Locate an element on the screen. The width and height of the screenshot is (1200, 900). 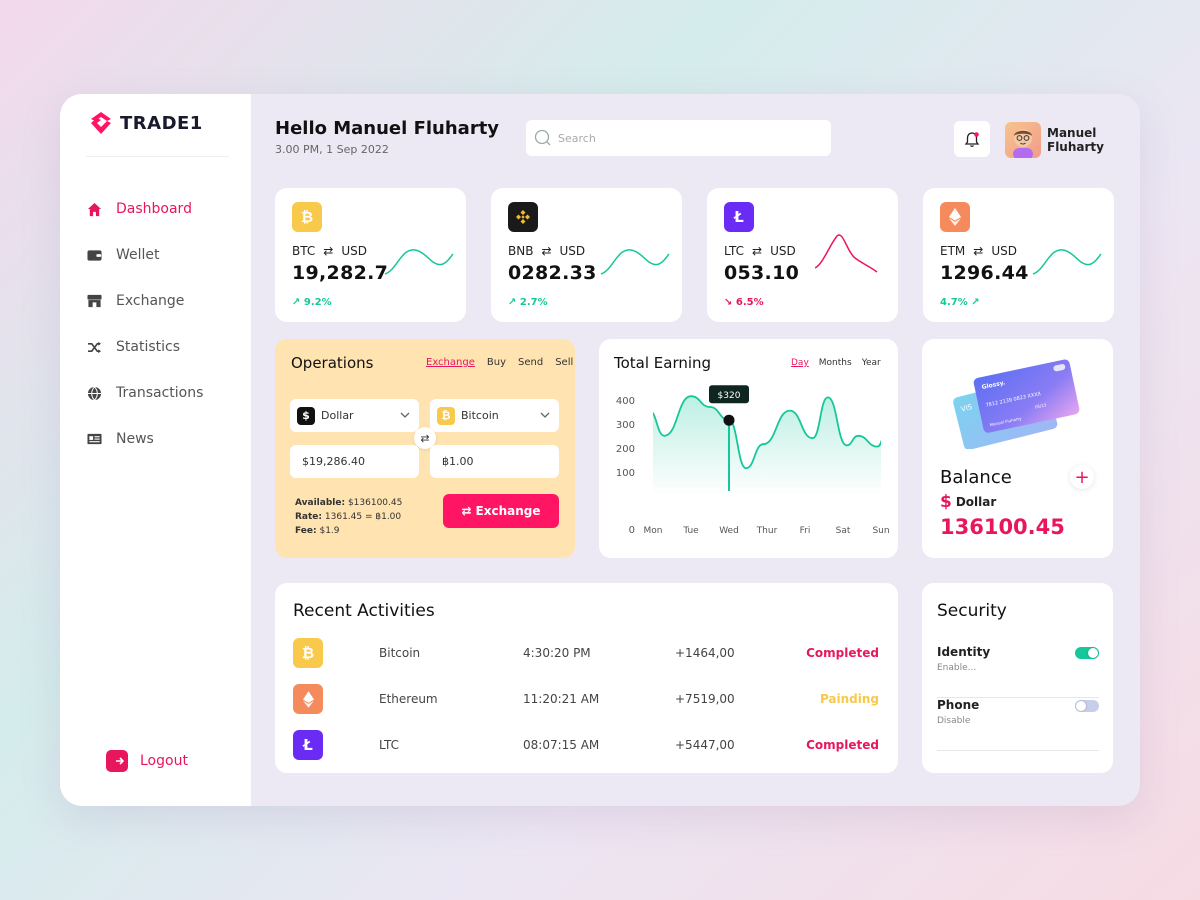
from-currency-select: $ Dollar is located at coordinates (354, 415).